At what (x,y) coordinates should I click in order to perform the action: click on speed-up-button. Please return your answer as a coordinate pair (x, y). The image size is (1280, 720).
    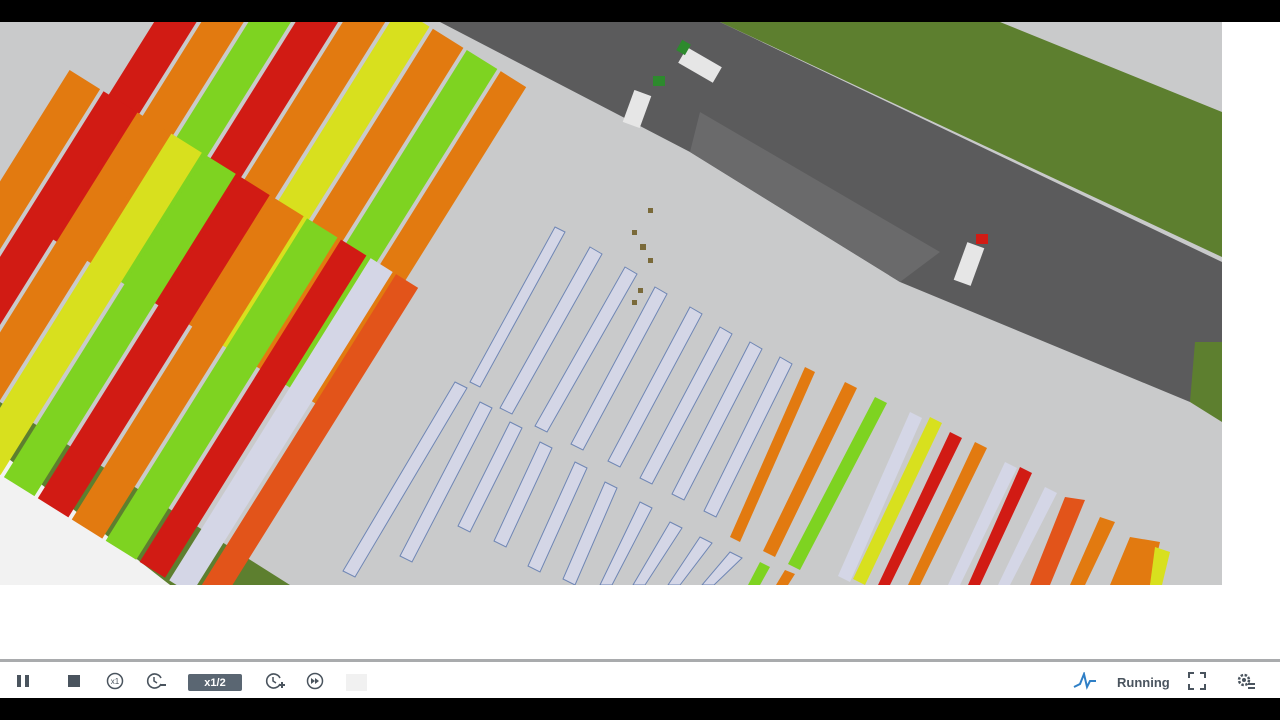
    Looking at the image, I should click on (275, 681).